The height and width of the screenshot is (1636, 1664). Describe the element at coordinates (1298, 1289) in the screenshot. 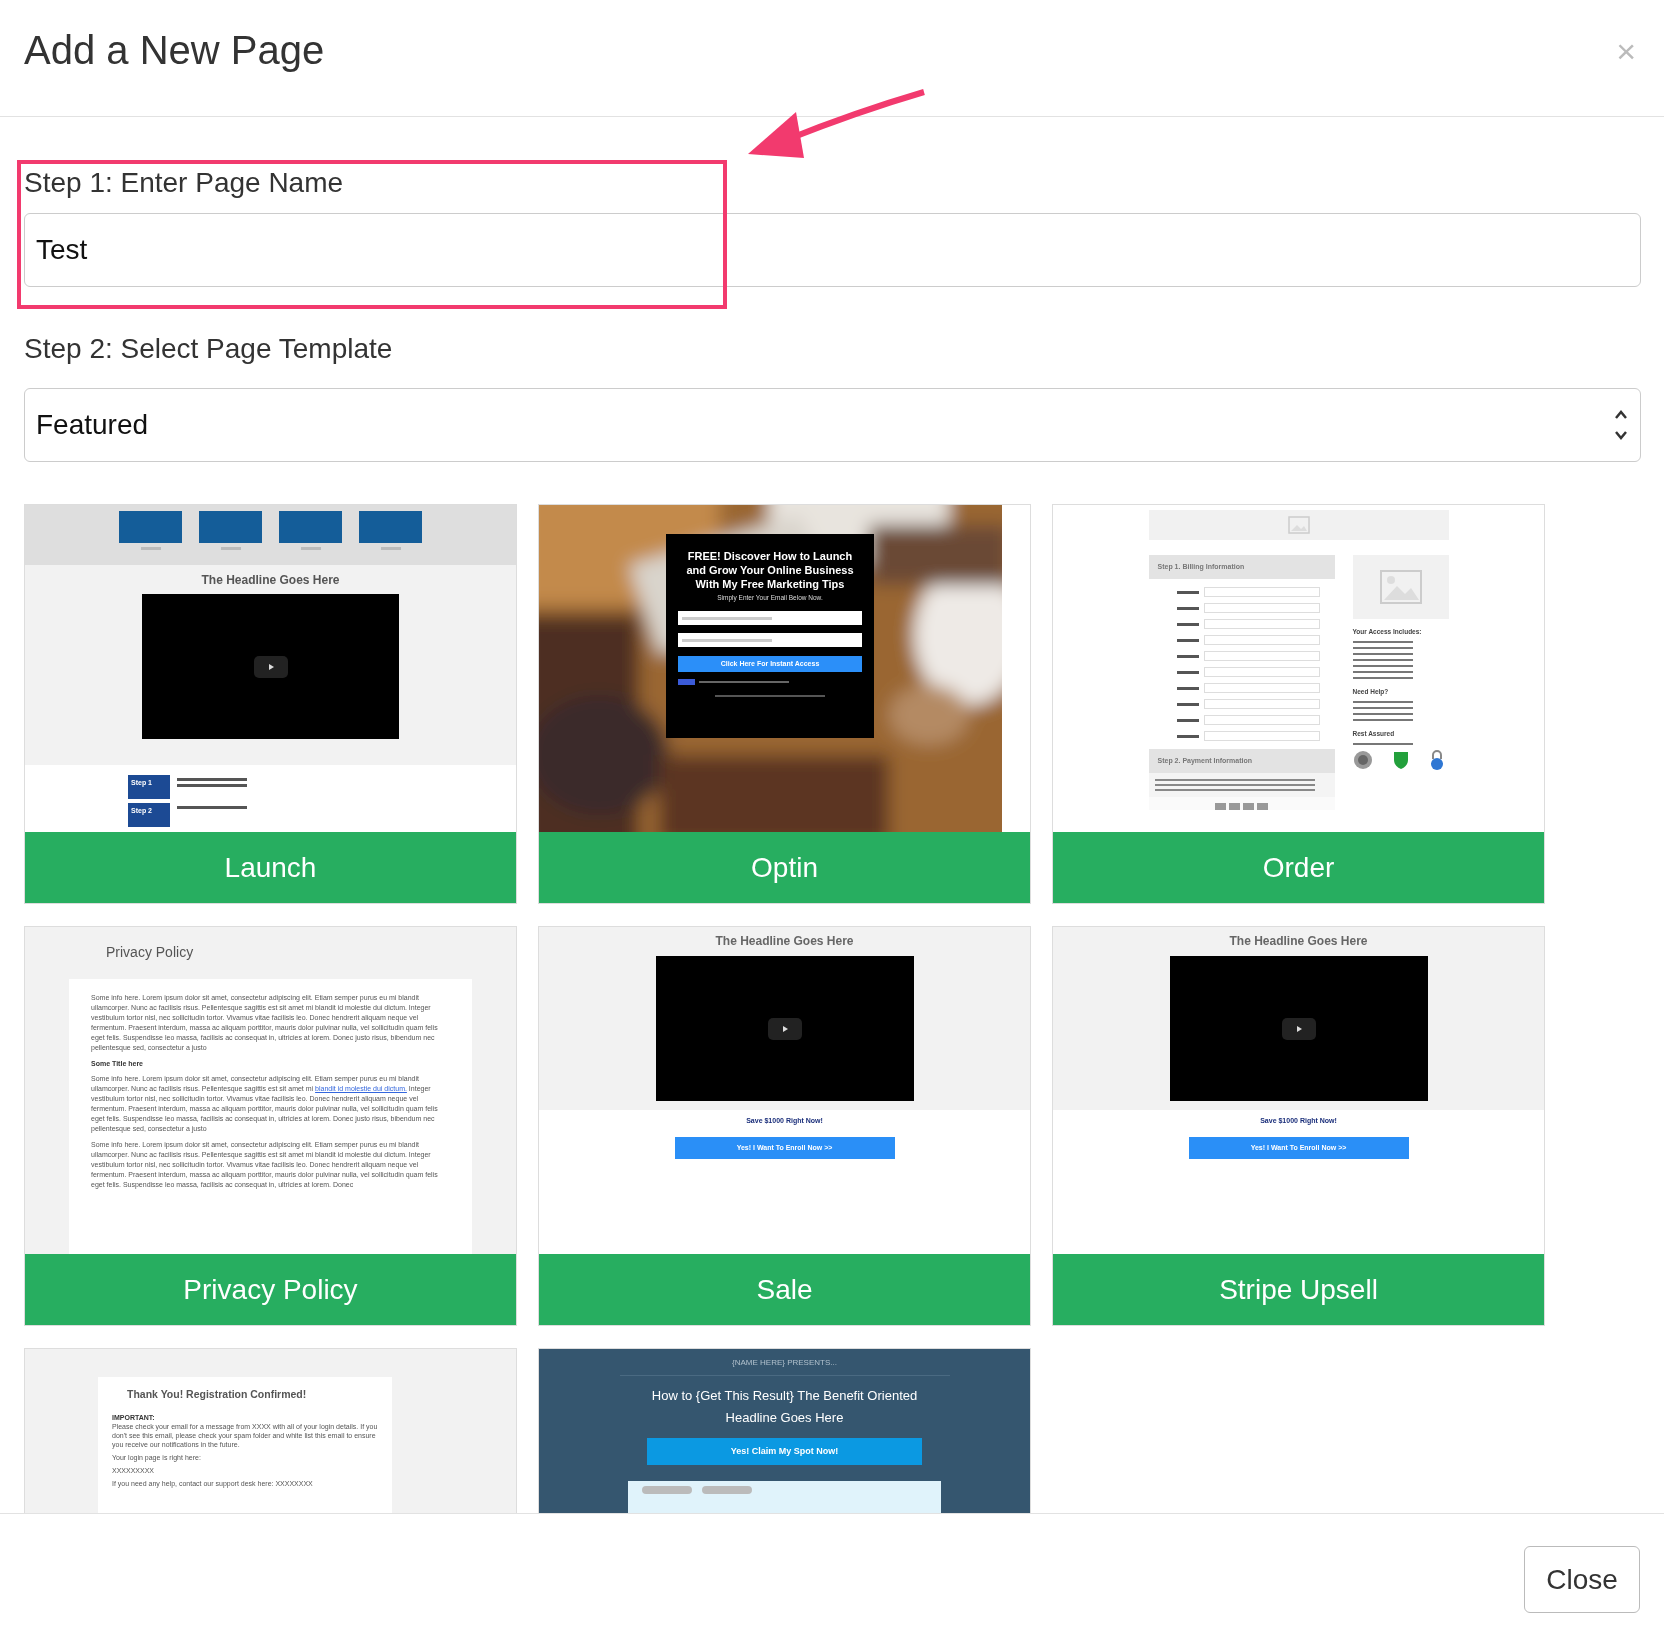

I see `template-name: Stripe Upsell` at that location.